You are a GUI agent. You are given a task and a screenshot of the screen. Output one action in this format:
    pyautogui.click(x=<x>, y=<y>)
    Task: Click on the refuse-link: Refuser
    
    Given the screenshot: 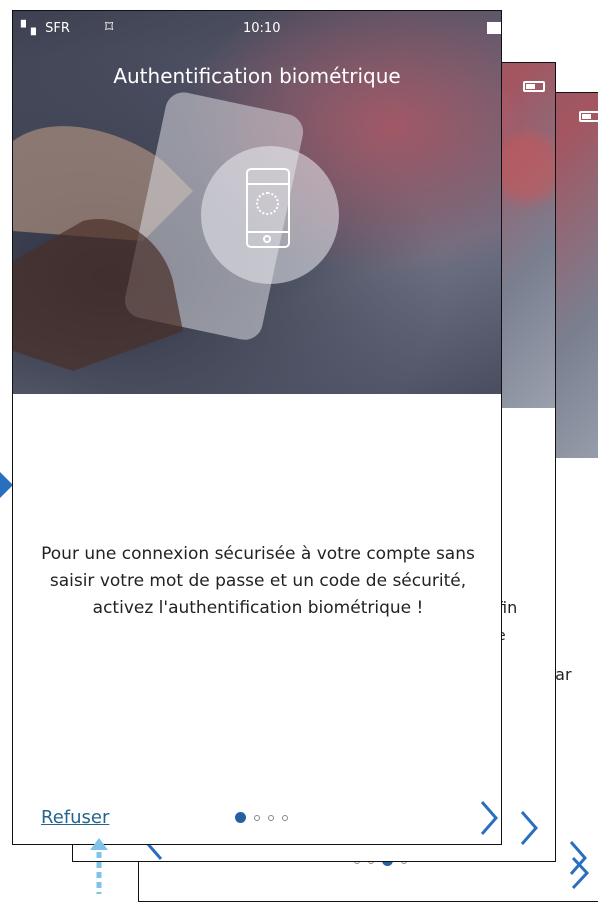 What is the action you would take?
    pyautogui.click(x=75, y=817)
    